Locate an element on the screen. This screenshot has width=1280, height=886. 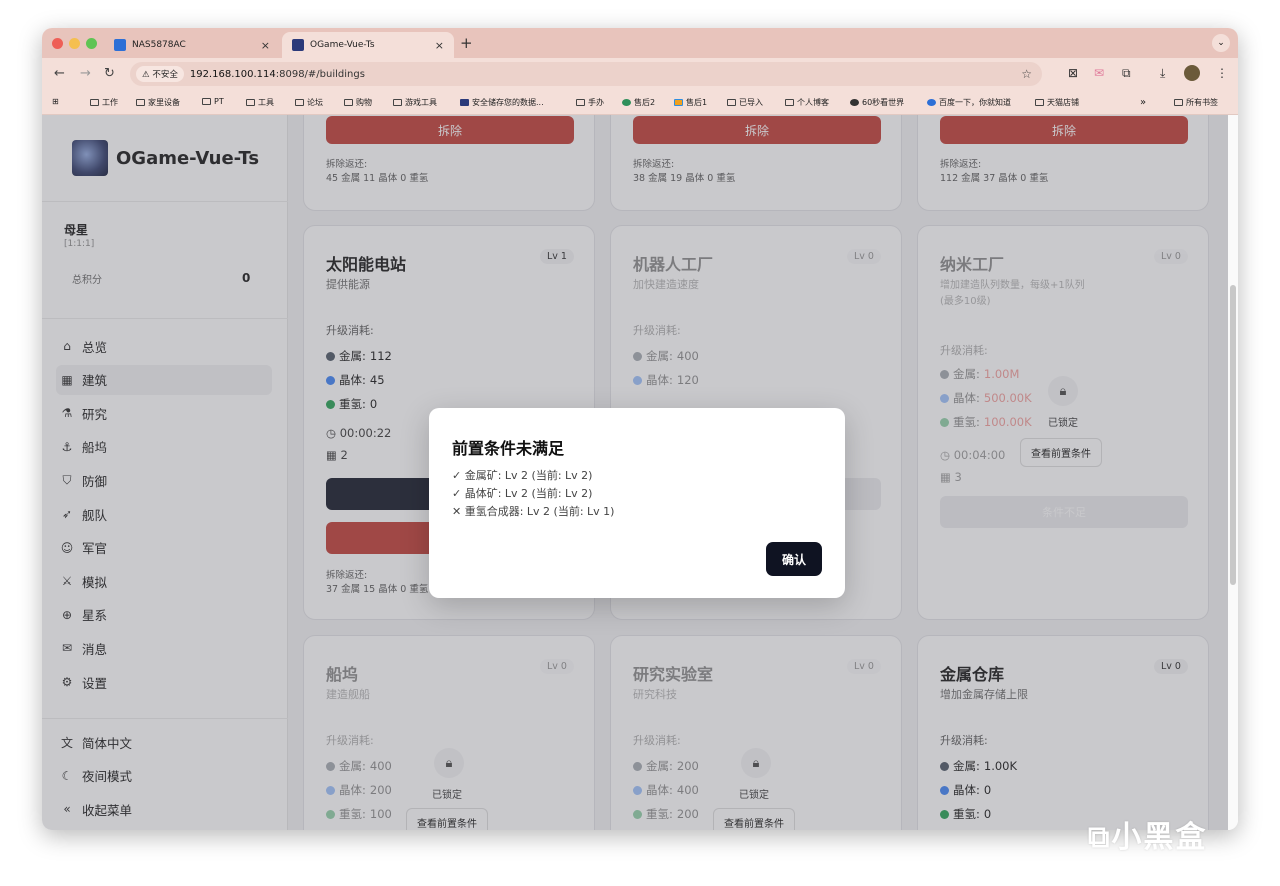
prereq-line: ✕ 重氢合成器: Lv 2 (当前: Lv 1) is located at coordinates (533, 511).